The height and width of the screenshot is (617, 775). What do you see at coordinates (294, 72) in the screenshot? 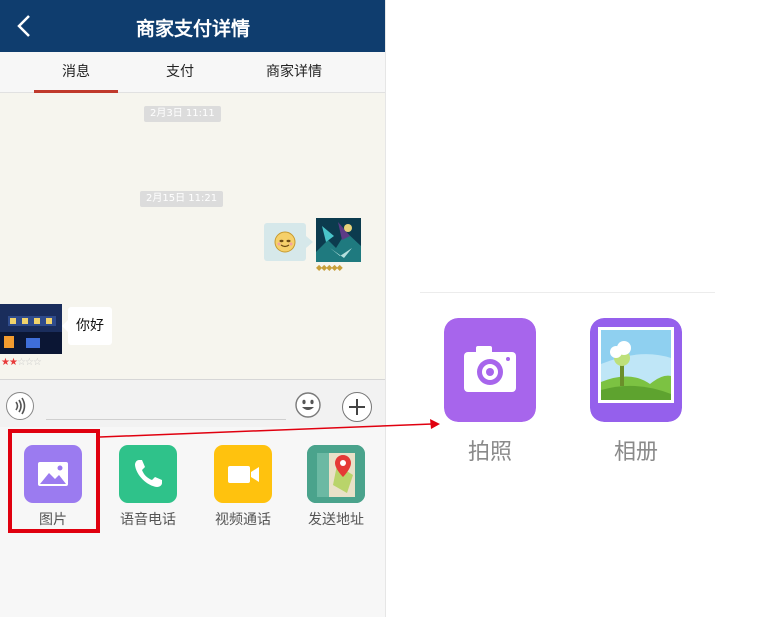
I see `tab-merchant-details: 商家详情` at bounding box center [294, 72].